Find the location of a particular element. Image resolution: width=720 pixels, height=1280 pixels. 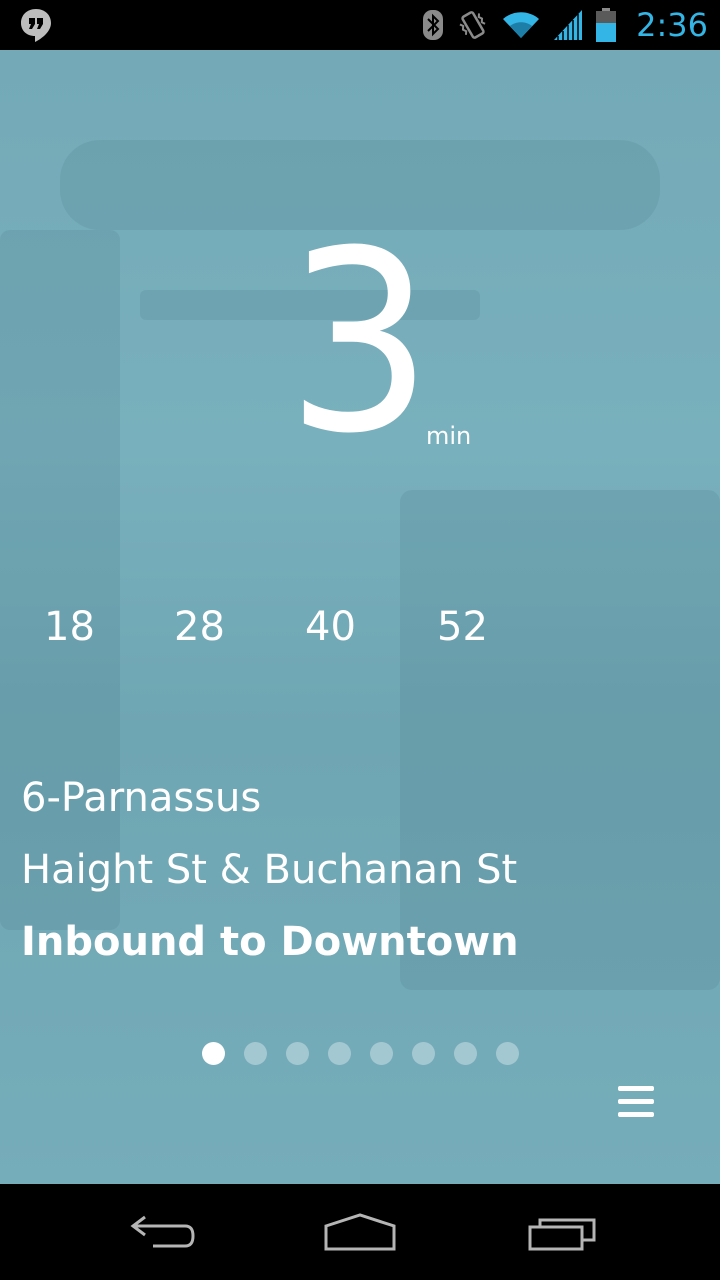

back-button is located at coordinates (160, 1232).